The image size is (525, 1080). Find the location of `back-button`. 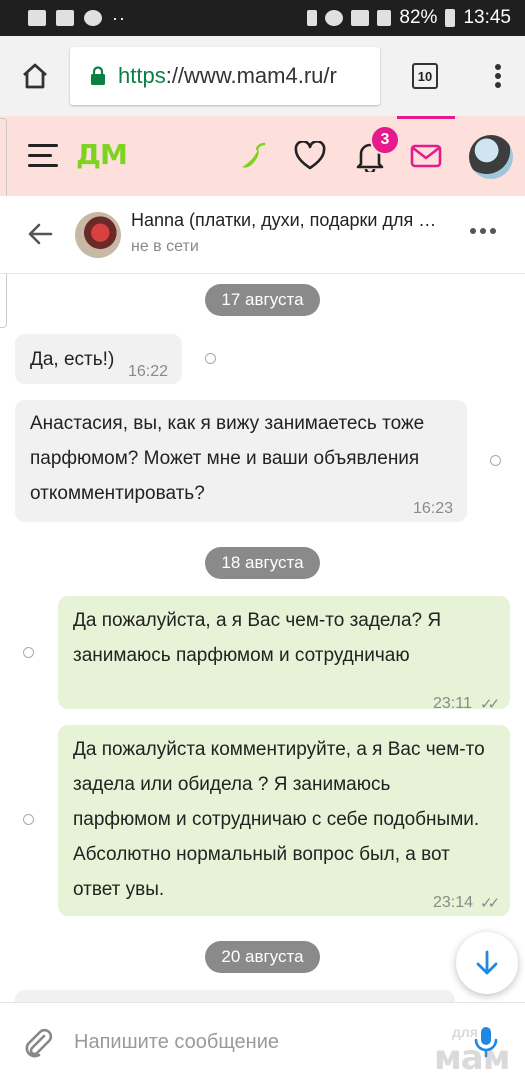

back-button is located at coordinates (40, 236).